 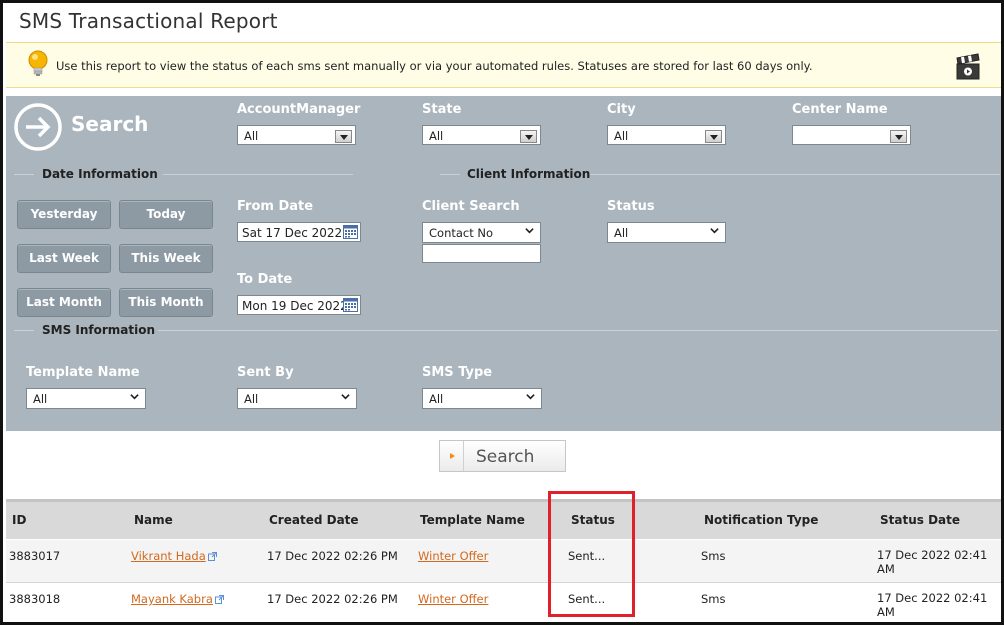 What do you see at coordinates (275, 206) in the screenshot?
I see `from-date-label: From Date` at bounding box center [275, 206].